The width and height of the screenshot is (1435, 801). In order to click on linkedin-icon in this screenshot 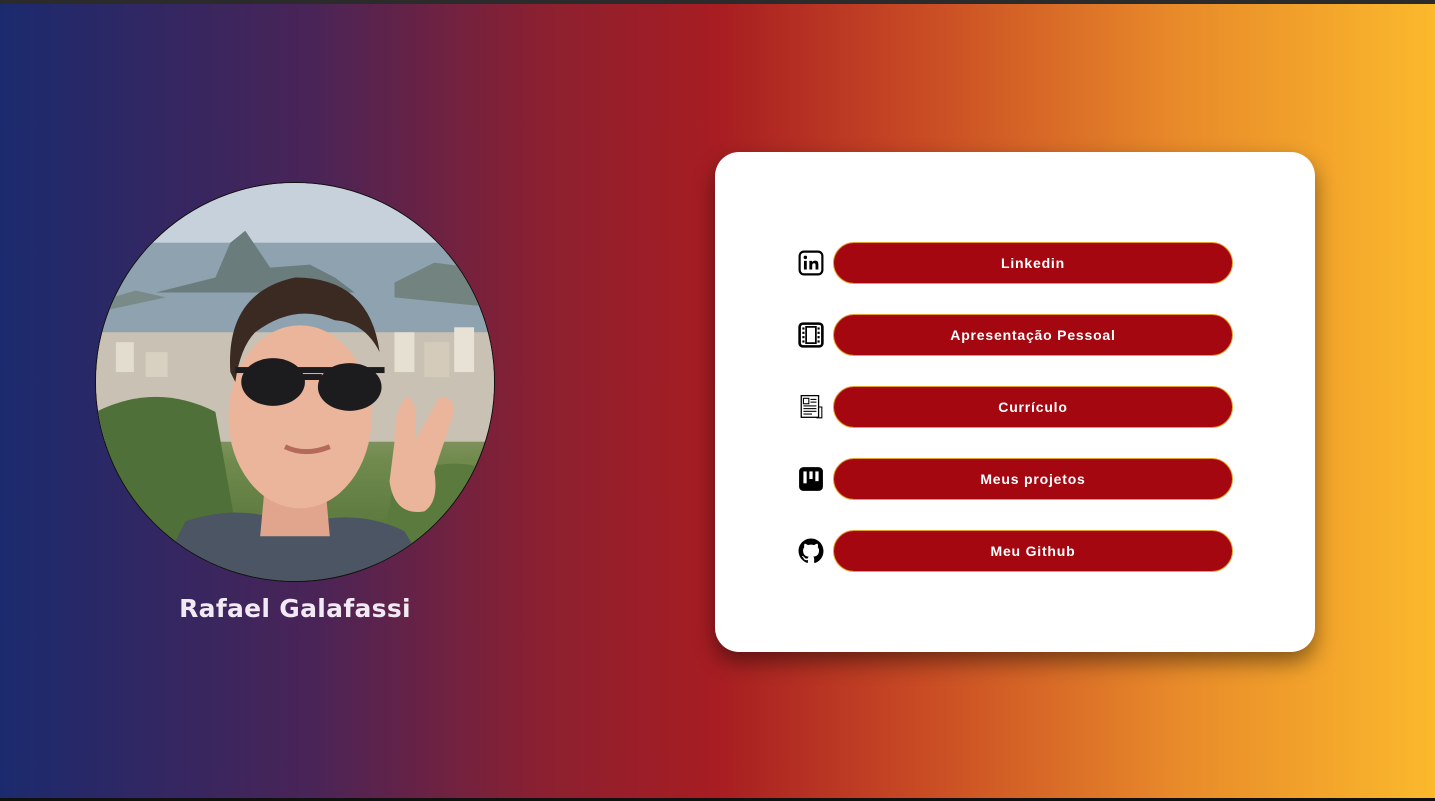, I will do `click(811, 263)`.